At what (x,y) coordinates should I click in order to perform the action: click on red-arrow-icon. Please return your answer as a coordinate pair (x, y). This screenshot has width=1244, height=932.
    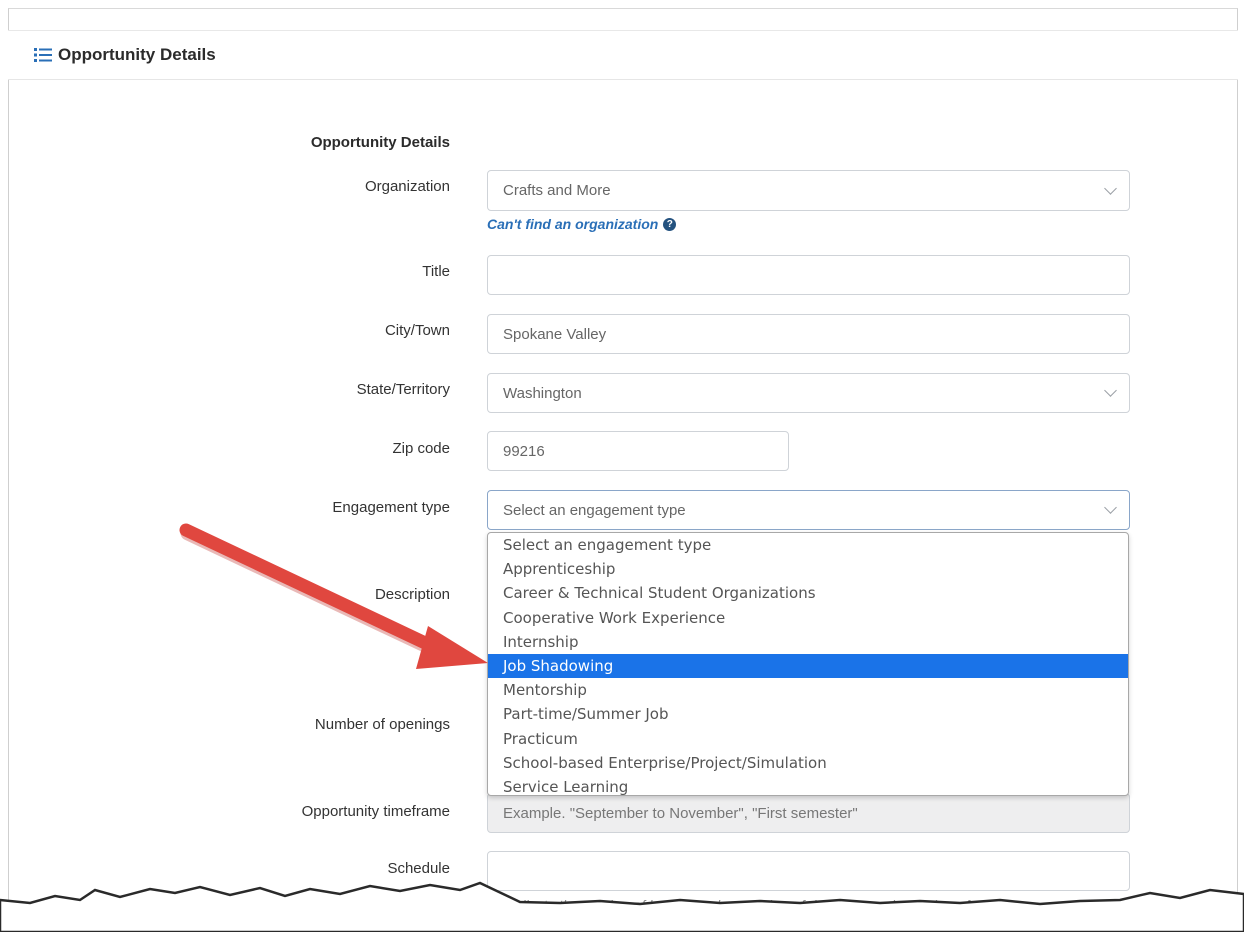
    Looking at the image, I should click on (333, 596).